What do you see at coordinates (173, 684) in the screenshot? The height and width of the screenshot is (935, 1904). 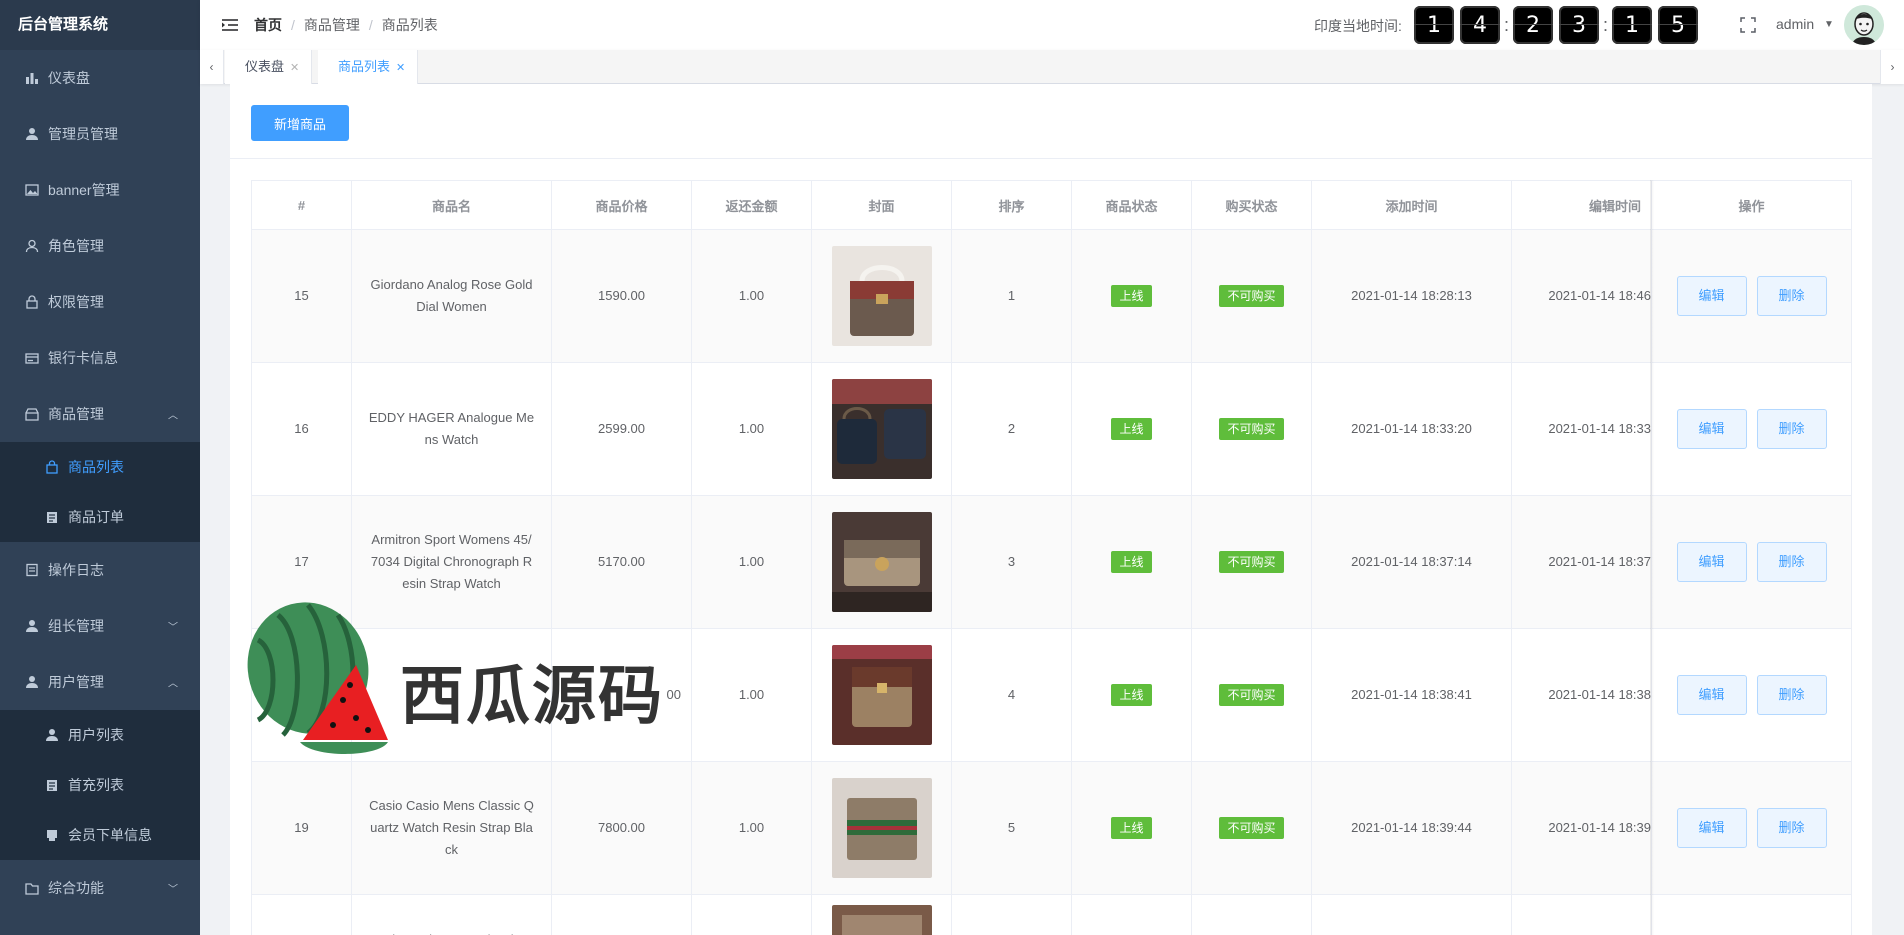 I see `chevron-up-icon: ︿` at bounding box center [173, 684].